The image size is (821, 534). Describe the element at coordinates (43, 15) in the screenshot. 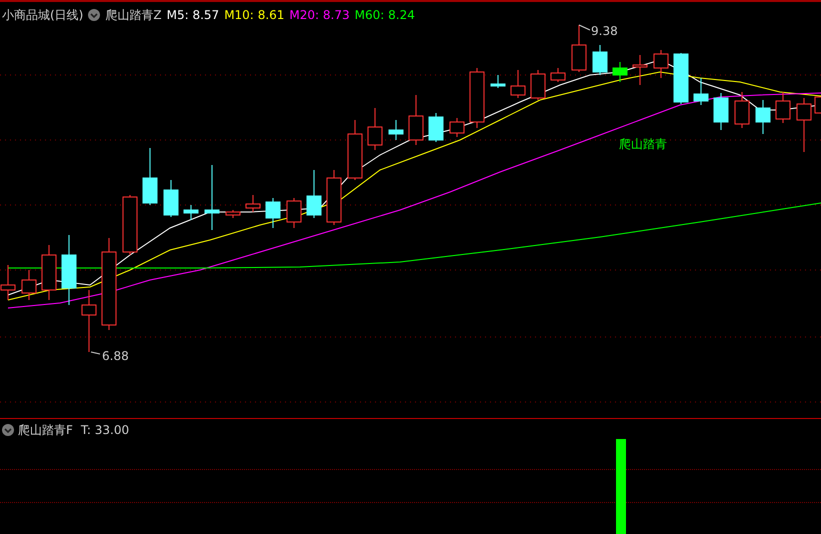

I see `chart-title: 小商品城(日线)` at that location.